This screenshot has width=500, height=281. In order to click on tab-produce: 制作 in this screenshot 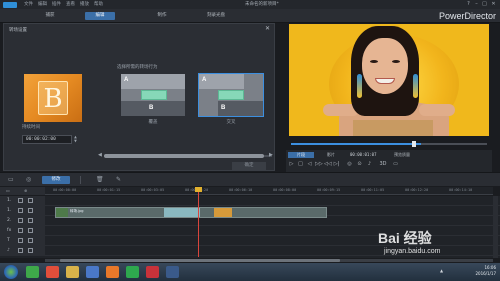, I will do `click(162, 16)`.